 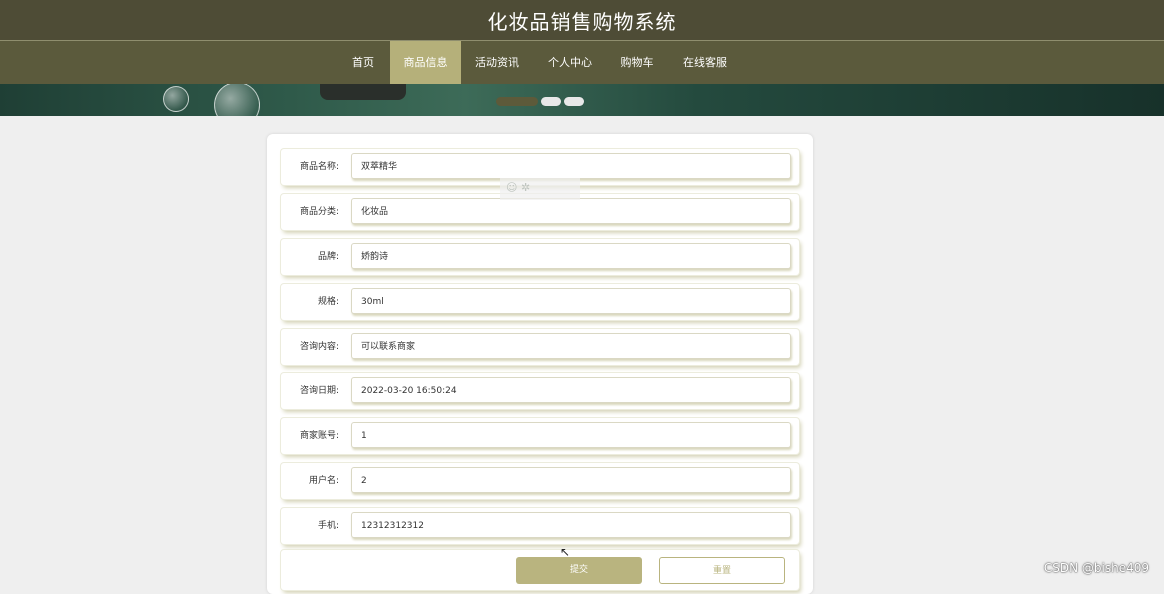 What do you see at coordinates (637, 63) in the screenshot?
I see `nav-item-cart: 购物车` at bounding box center [637, 63].